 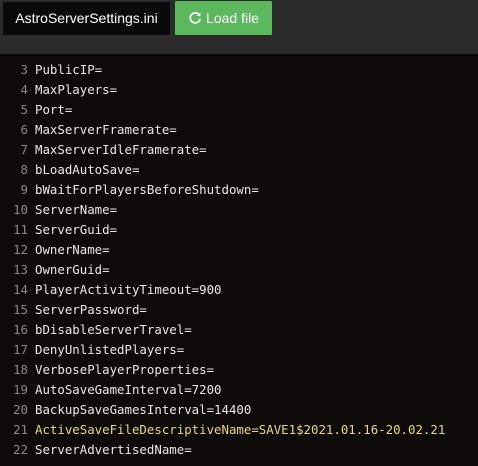 I want to click on code-line: 6 MaxServerFramerate=, so click(x=239, y=130).